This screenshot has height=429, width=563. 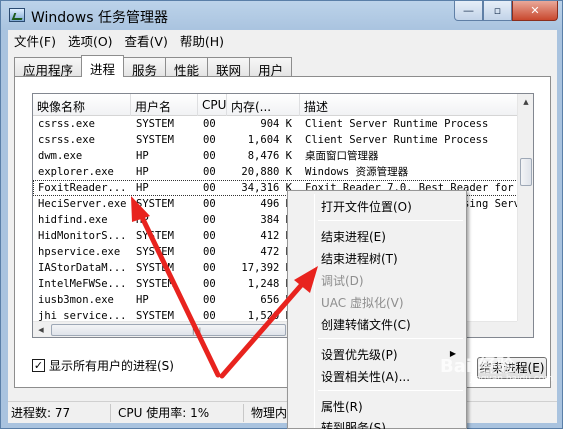 I want to click on menu-file: 文件(F), so click(x=35, y=40).